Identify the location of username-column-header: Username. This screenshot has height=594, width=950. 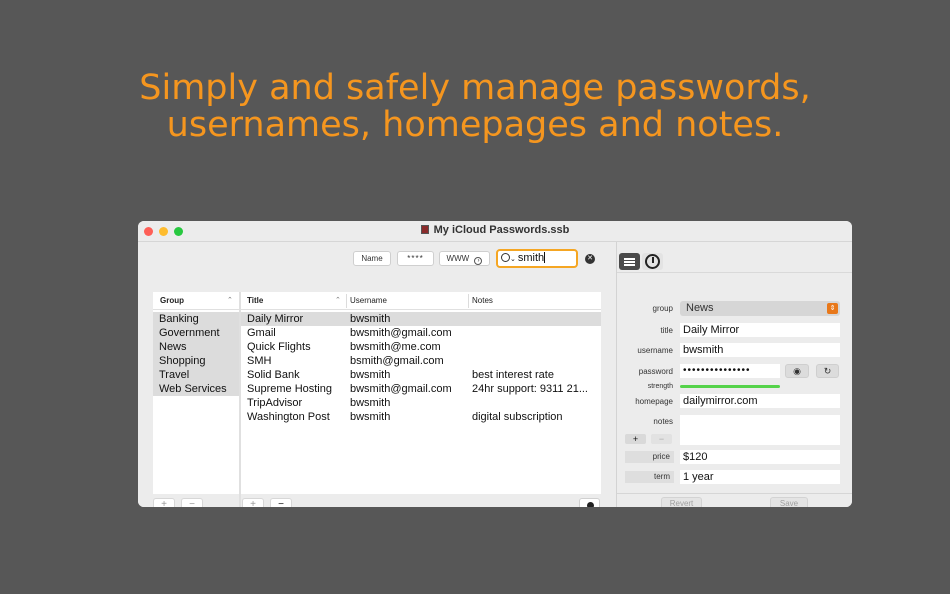
(368, 300).